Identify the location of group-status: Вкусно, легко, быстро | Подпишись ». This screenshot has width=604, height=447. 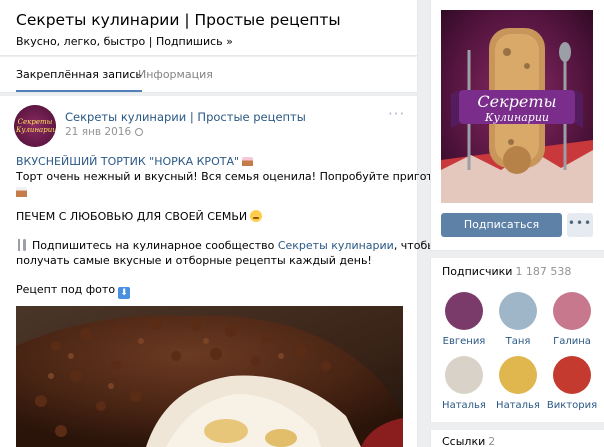
(216, 41).